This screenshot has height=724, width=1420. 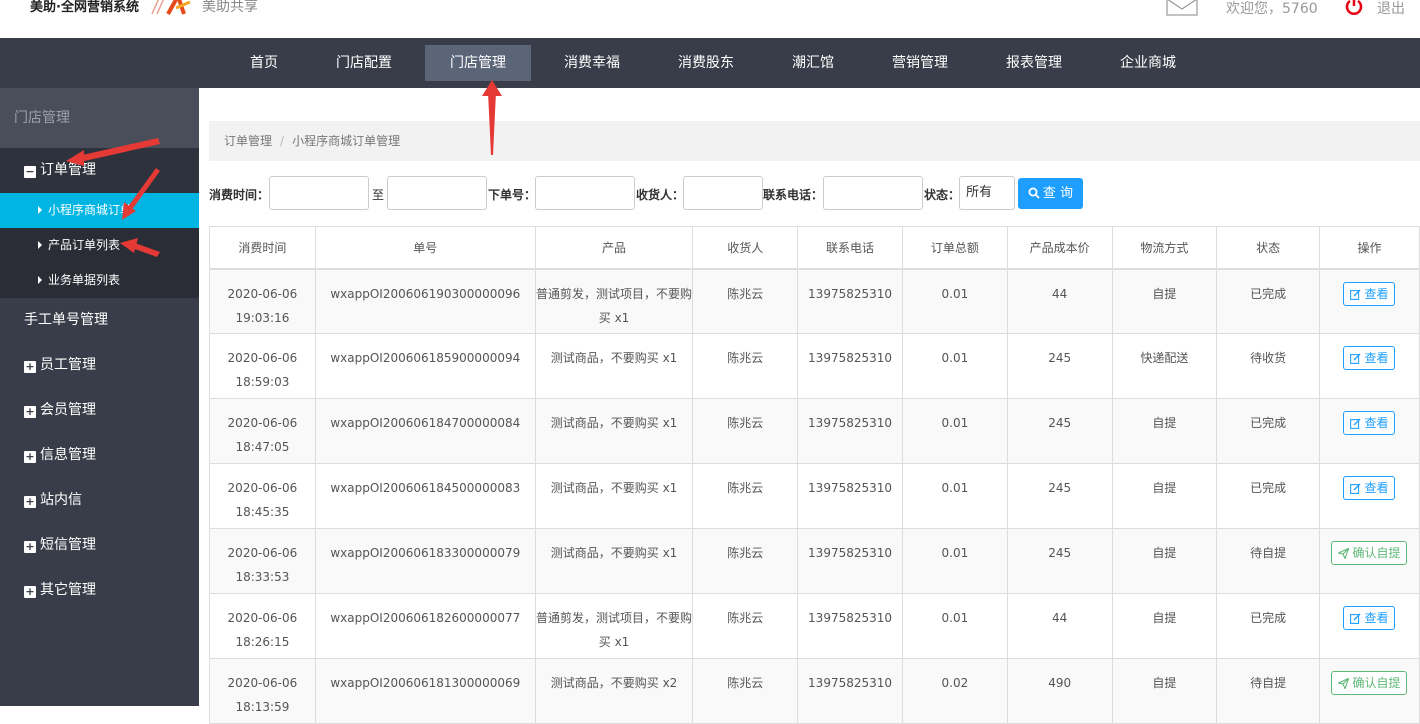 What do you see at coordinates (814, 141) in the screenshot?
I see `breadcrumb: 订单管理 / 小程序商城订单管理` at bounding box center [814, 141].